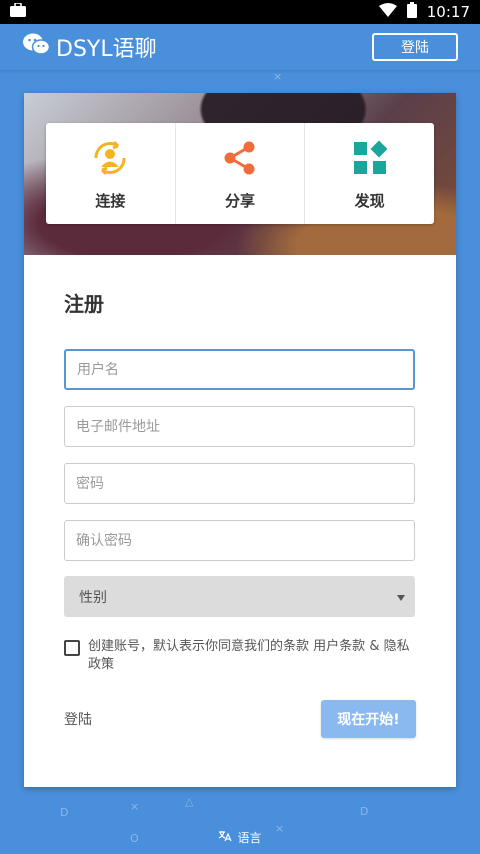 This screenshot has height=854, width=480. I want to click on dropdown-arrow-icon, so click(401, 597).